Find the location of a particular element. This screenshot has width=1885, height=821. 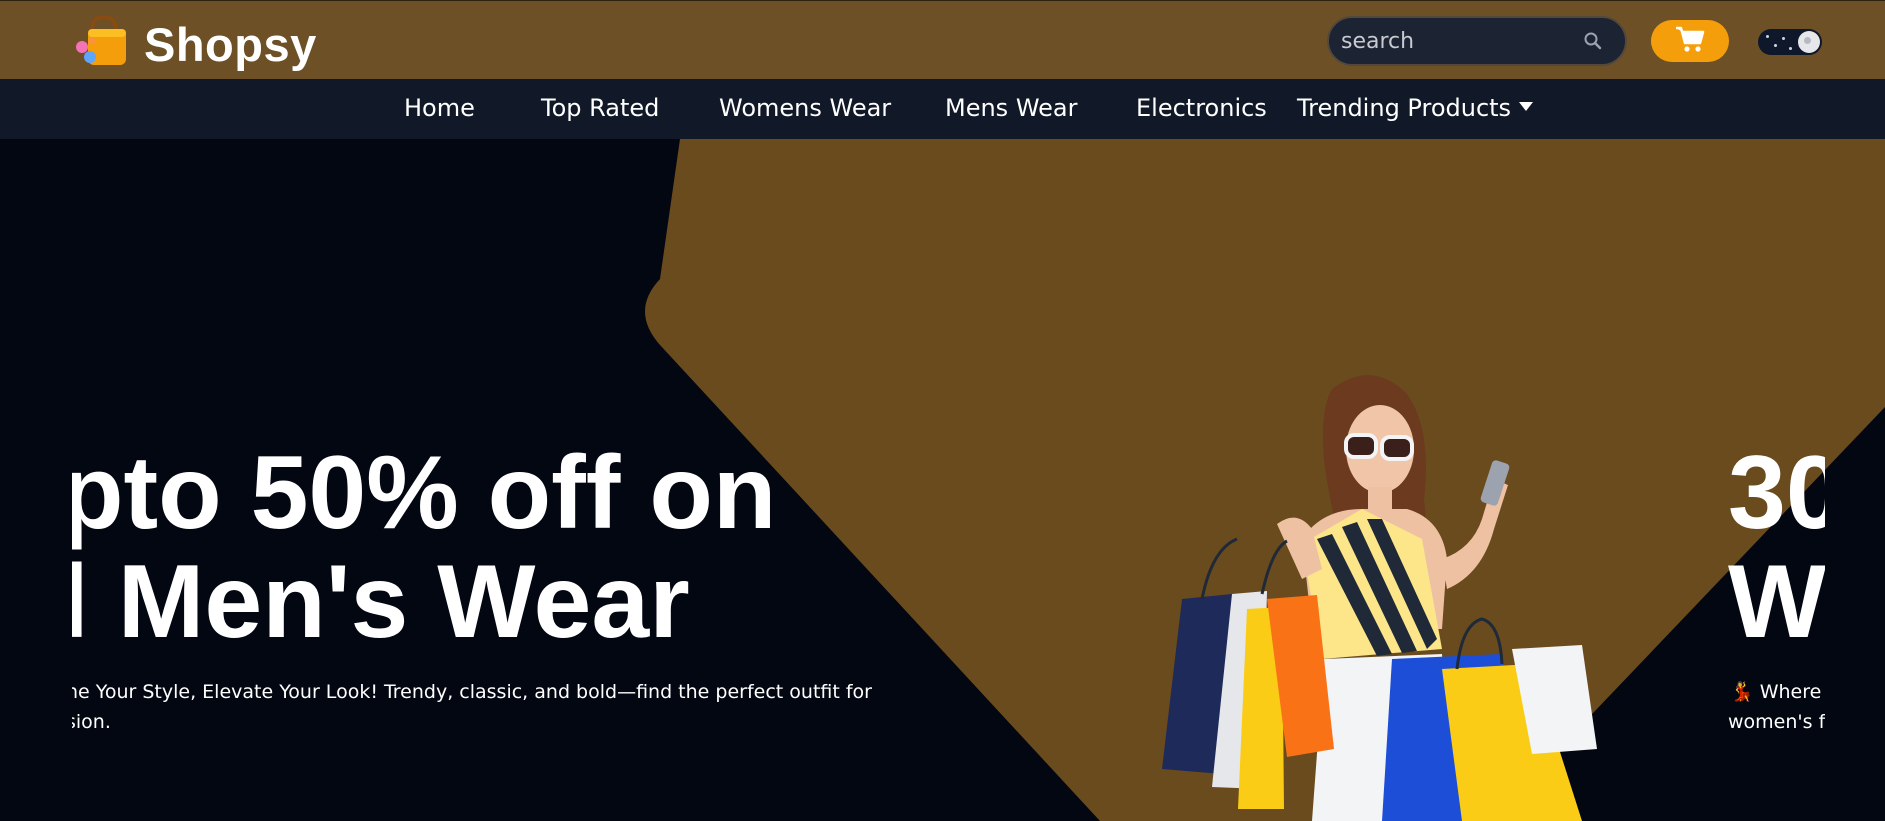

nav-trending-products: Trending Products is located at coordinates (1415, 108).